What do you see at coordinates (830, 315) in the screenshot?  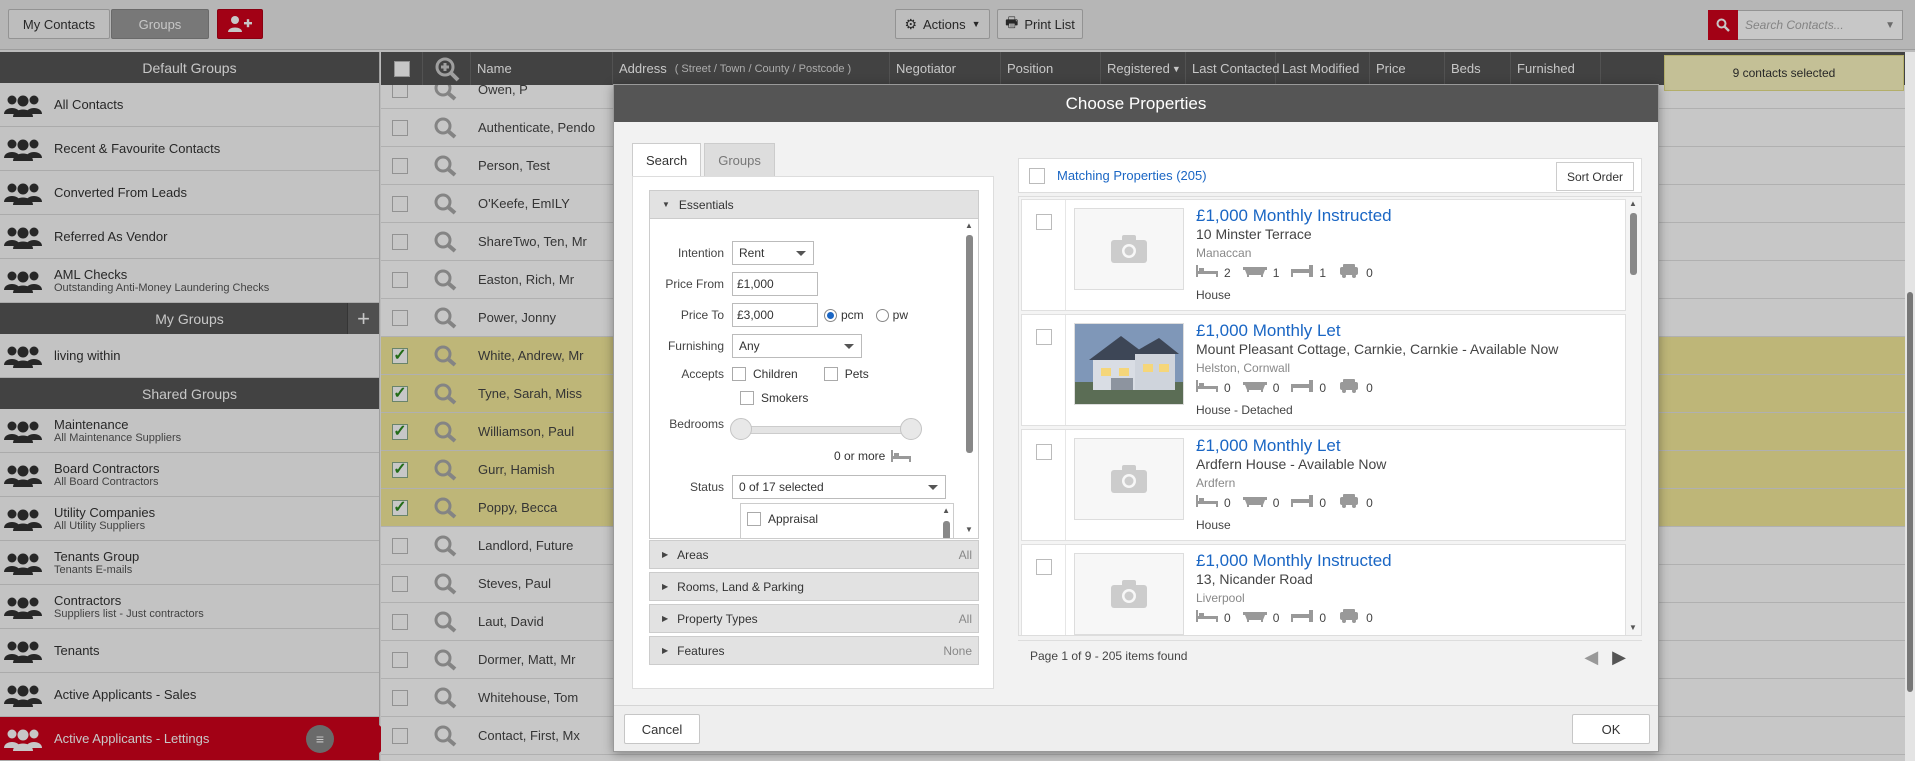 I see `pcm-radio` at bounding box center [830, 315].